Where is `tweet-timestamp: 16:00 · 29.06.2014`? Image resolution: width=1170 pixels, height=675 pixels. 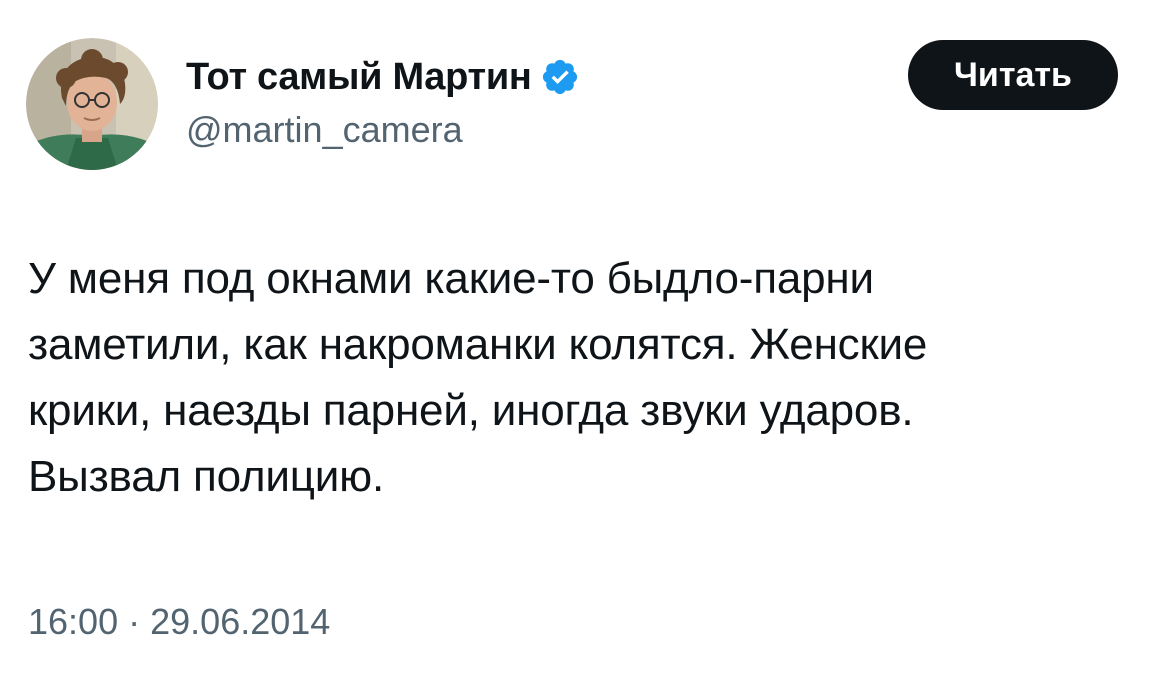
tweet-timestamp: 16:00 · 29.06.2014 is located at coordinates (179, 621).